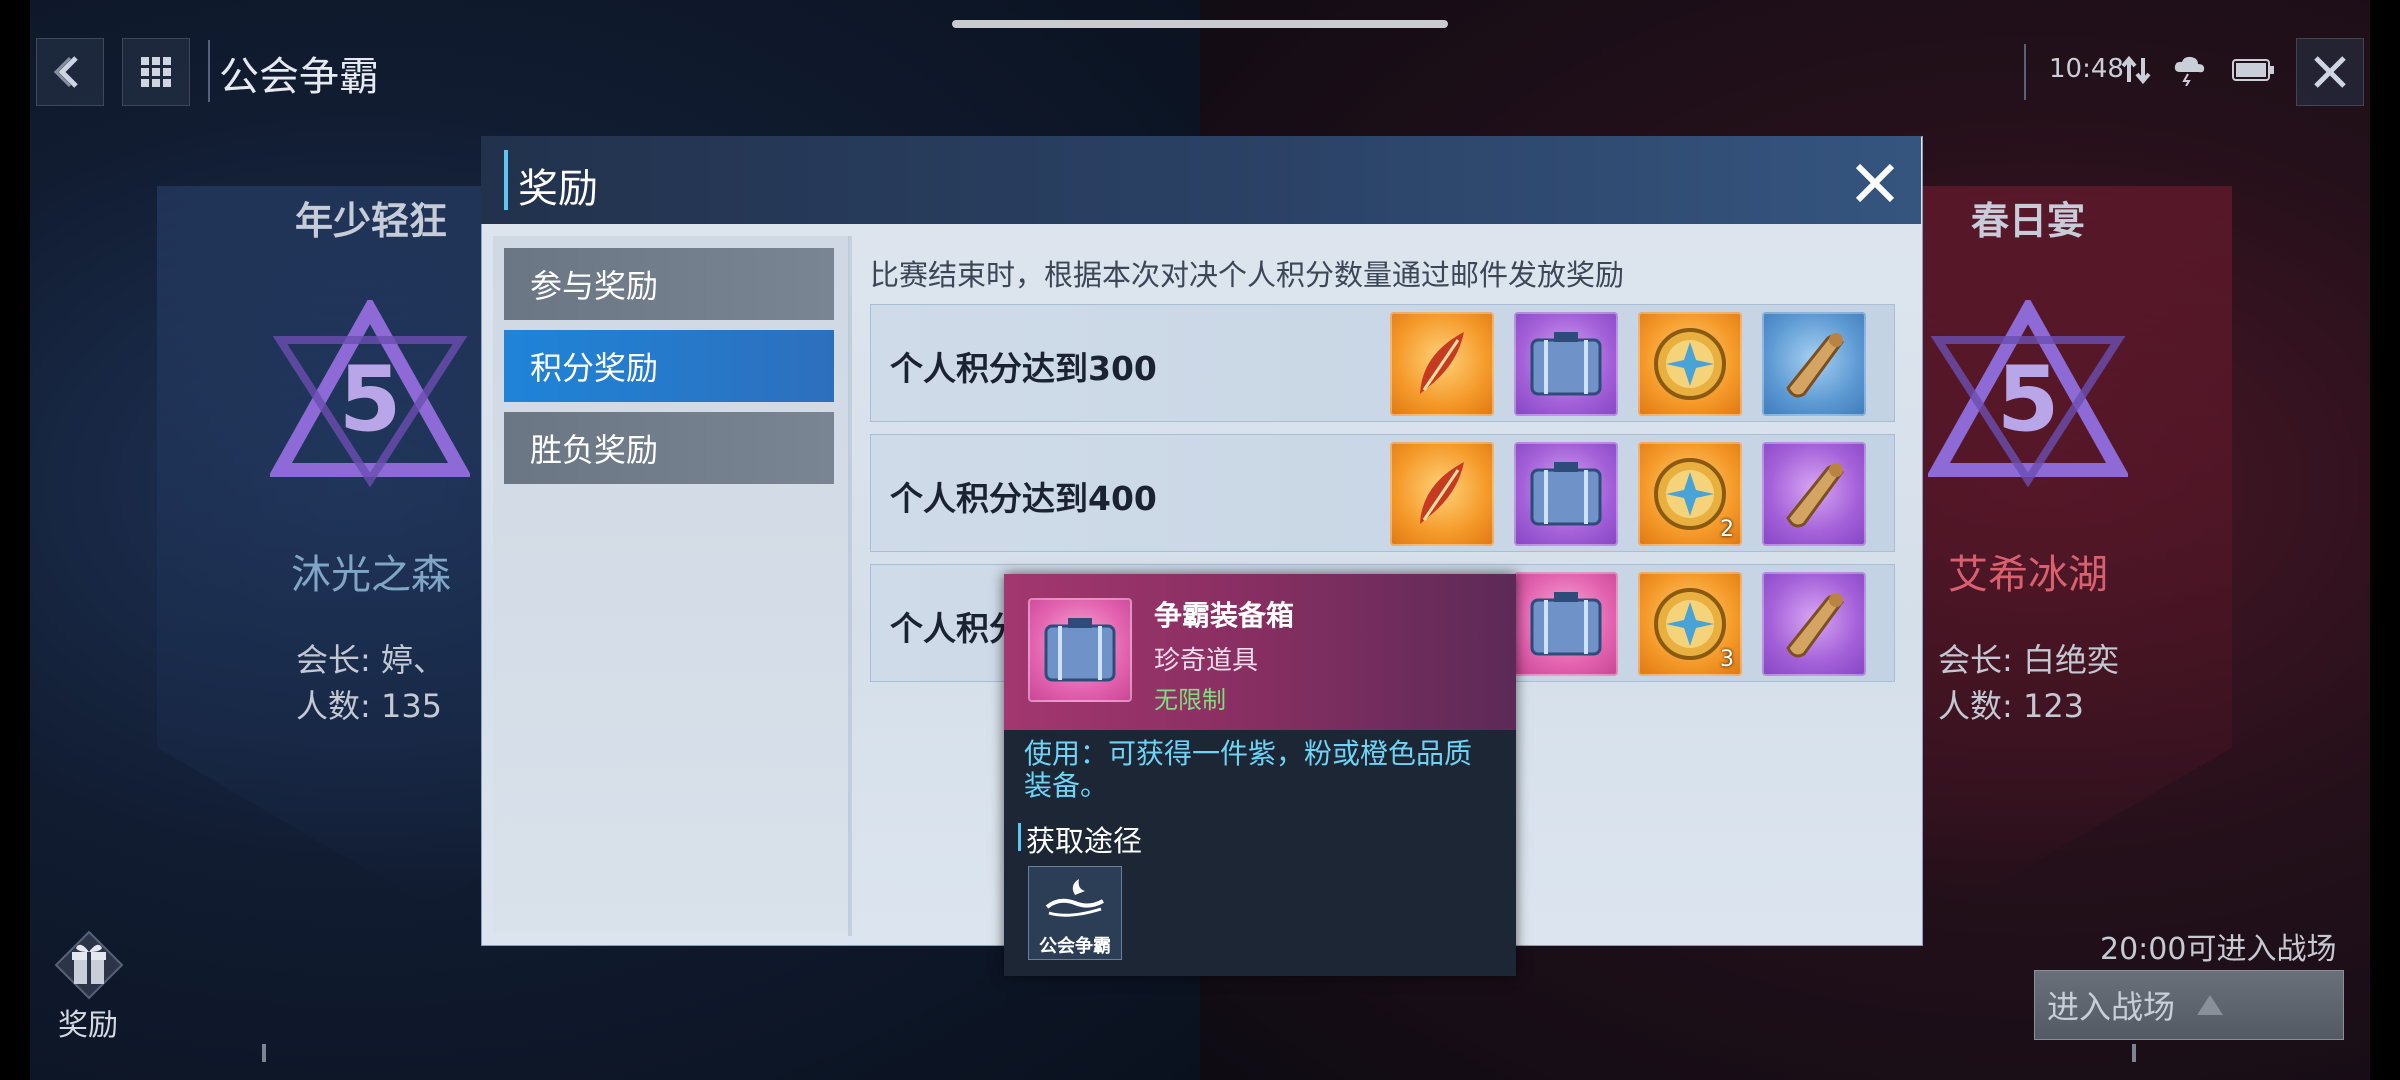 Image resolution: width=2400 pixels, height=1080 pixels. What do you see at coordinates (299, 77) in the screenshot?
I see `page-title: 公会争霸` at bounding box center [299, 77].